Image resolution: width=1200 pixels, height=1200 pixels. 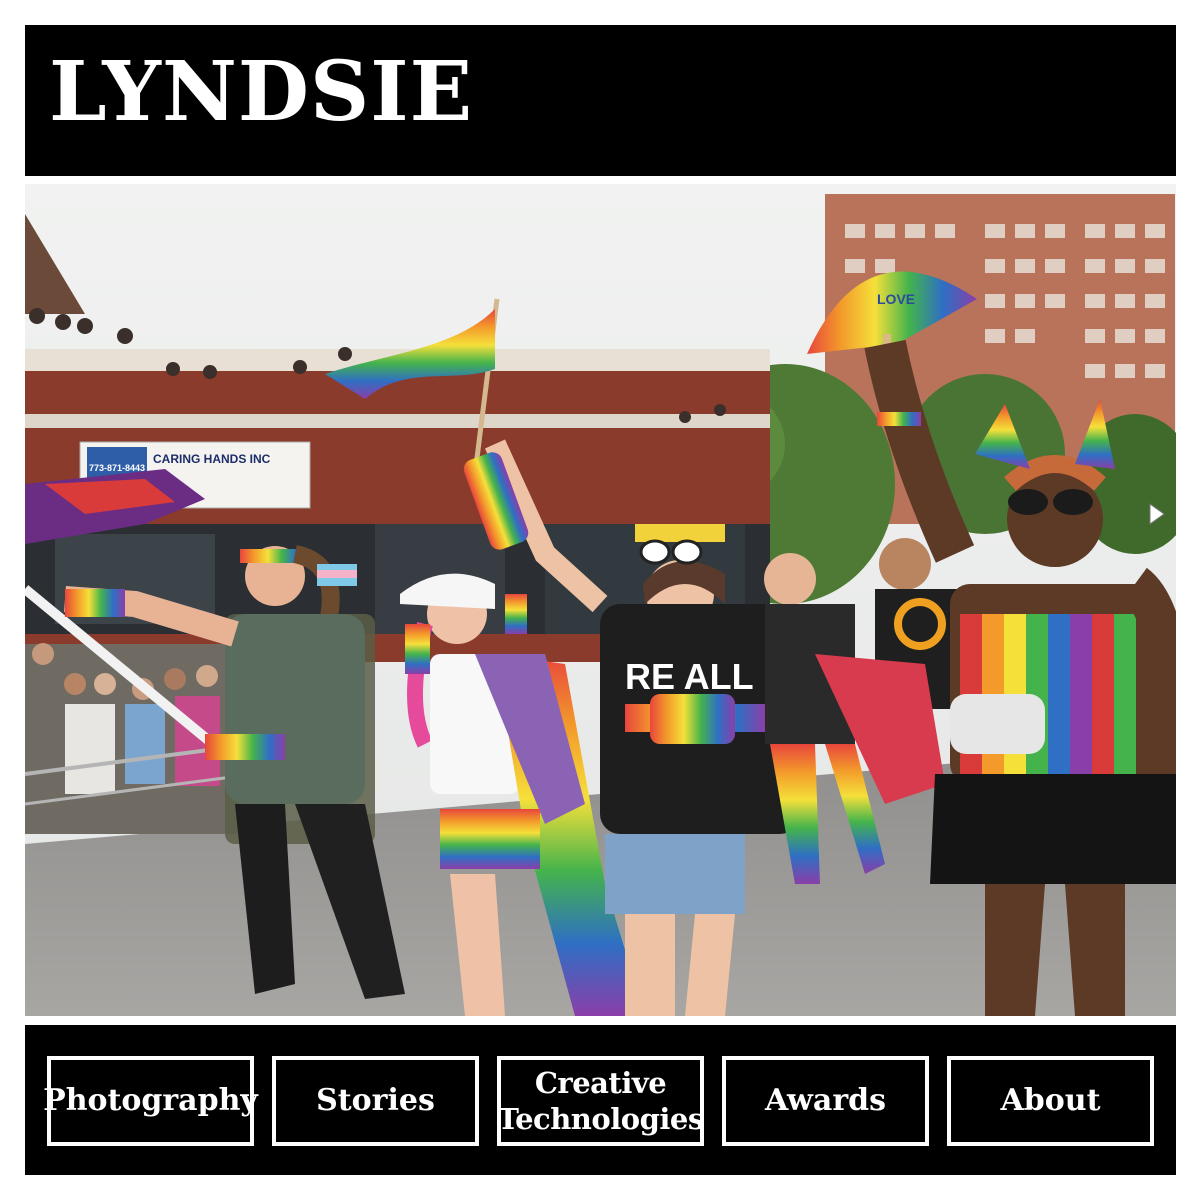 I want to click on shop-sign-name: CARING HANDS INC, so click(x=212, y=459).